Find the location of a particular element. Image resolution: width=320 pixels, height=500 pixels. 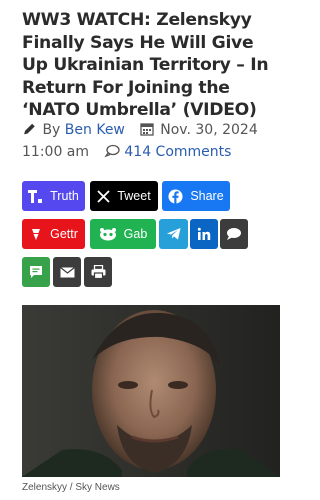

x-icon is located at coordinates (103, 196).